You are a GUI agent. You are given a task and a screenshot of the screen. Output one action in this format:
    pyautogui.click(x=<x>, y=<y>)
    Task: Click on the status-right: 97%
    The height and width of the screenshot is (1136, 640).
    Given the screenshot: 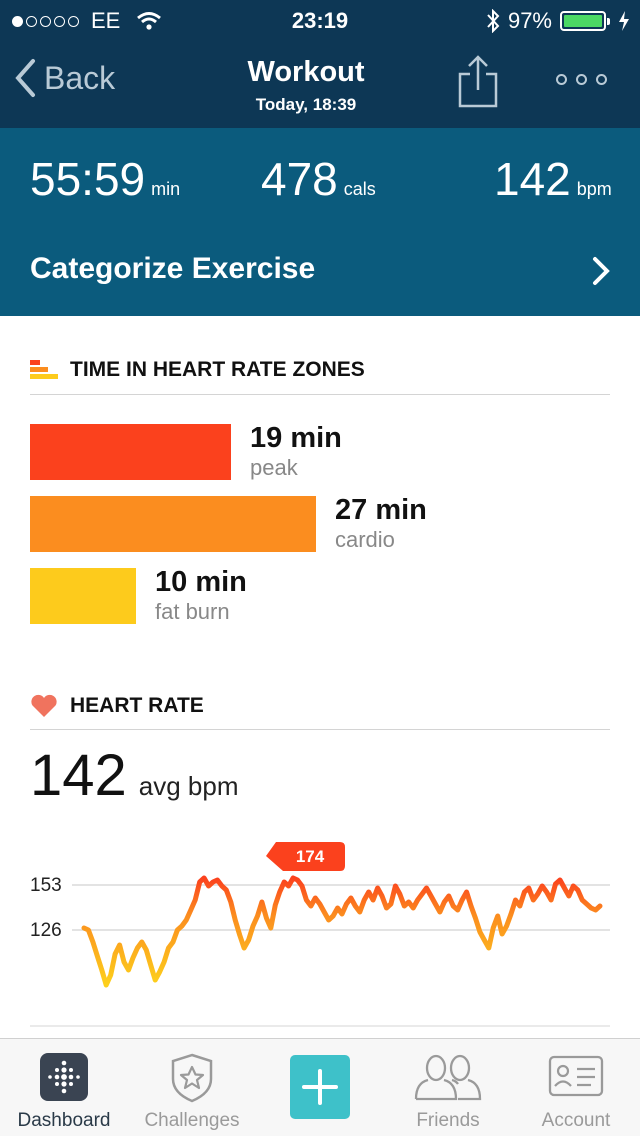 What is the action you would take?
    pyautogui.click(x=558, y=21)
    